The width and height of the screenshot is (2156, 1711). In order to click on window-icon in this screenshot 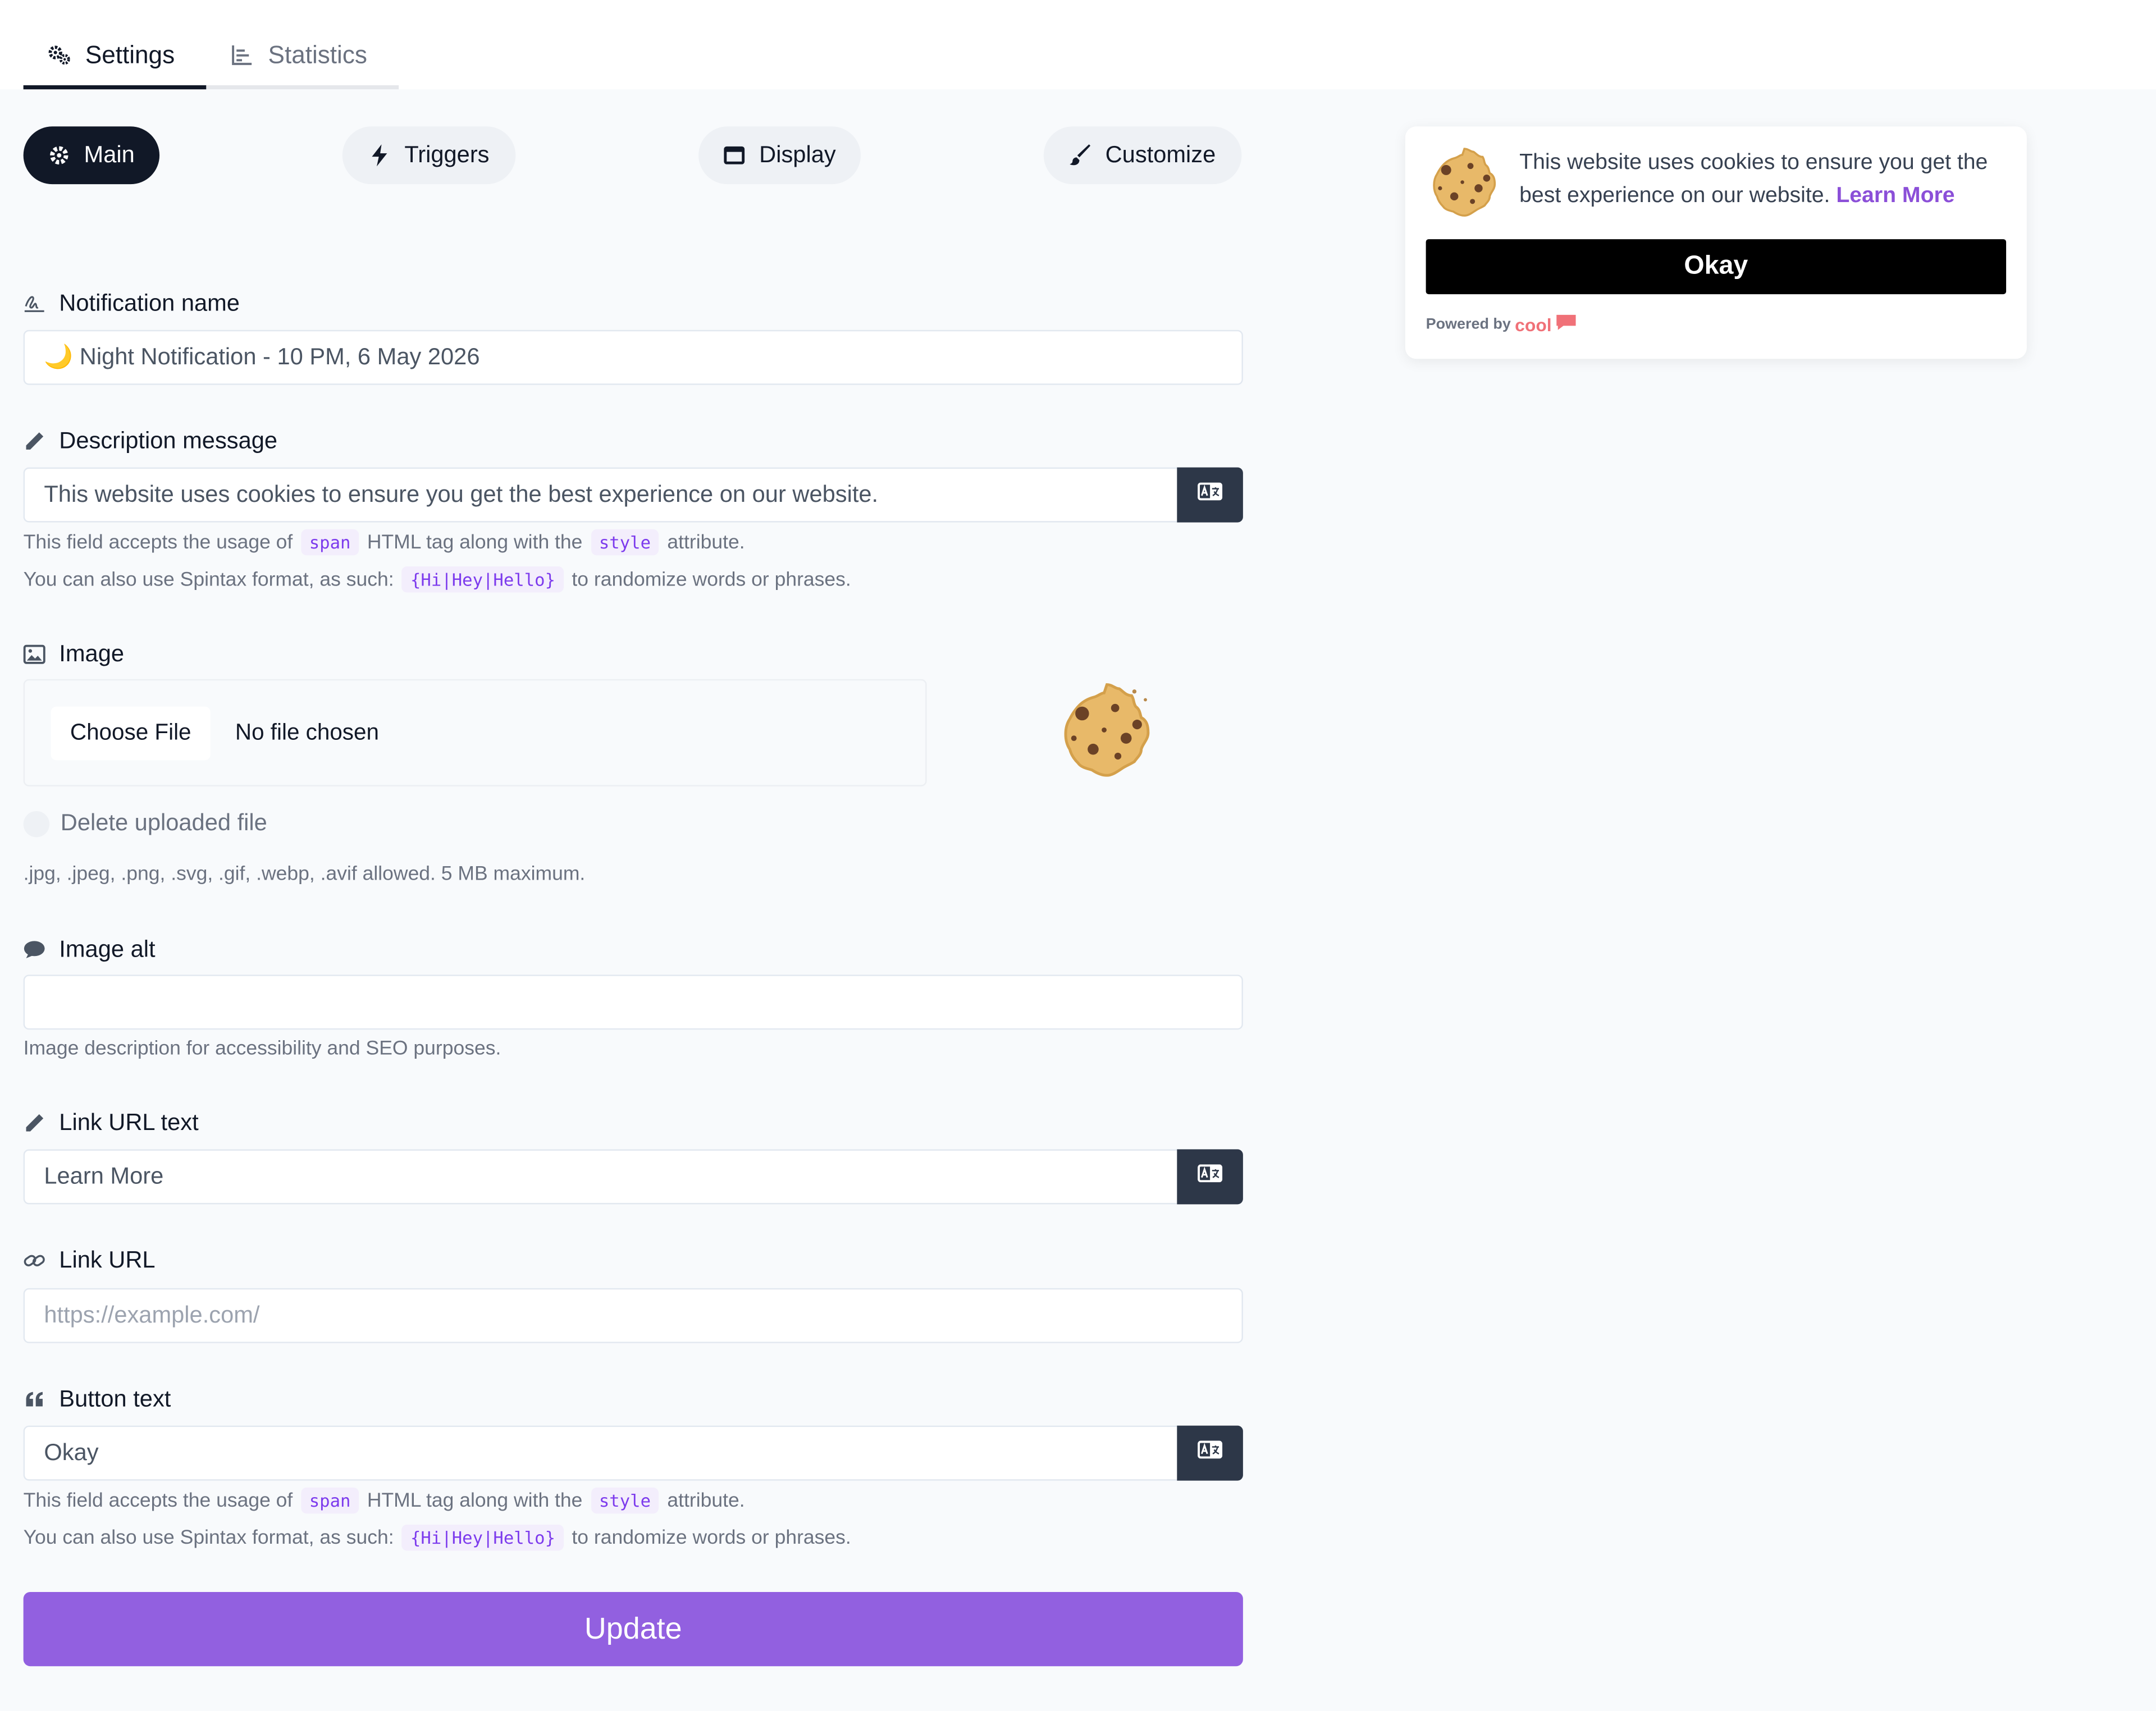, I will do `click(734, 155)`.